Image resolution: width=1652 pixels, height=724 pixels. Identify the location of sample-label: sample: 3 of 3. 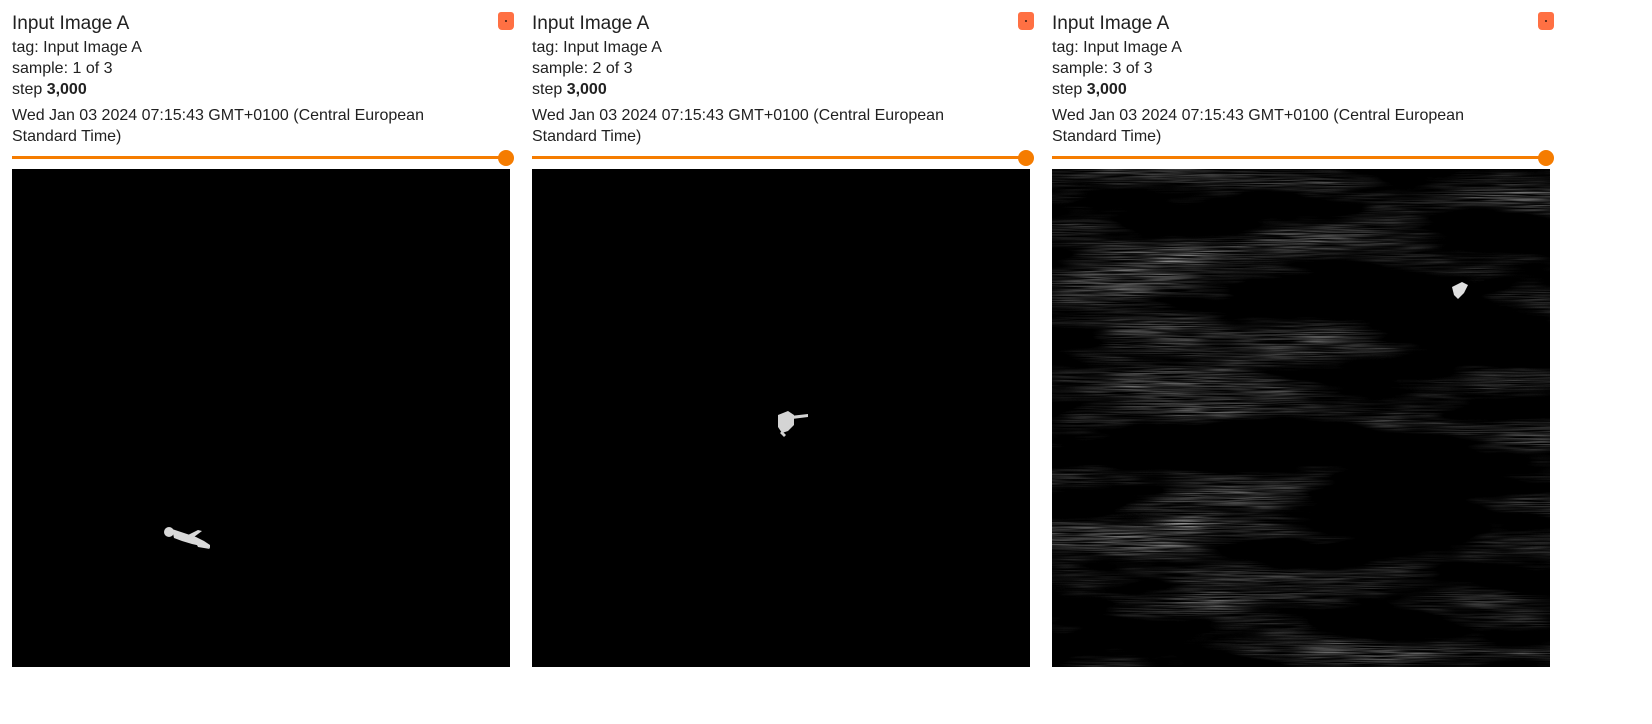
(1102, 68).